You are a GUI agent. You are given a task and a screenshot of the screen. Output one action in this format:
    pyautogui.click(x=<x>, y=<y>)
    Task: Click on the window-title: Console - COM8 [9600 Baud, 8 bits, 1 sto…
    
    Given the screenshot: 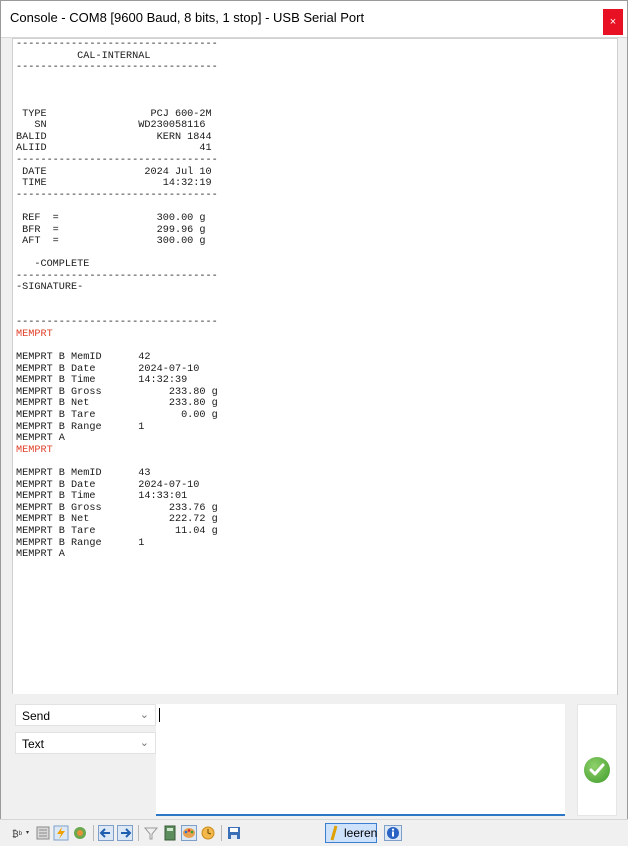 What is the action you would take?
    pyautogui.click(x=187, y=17)
    